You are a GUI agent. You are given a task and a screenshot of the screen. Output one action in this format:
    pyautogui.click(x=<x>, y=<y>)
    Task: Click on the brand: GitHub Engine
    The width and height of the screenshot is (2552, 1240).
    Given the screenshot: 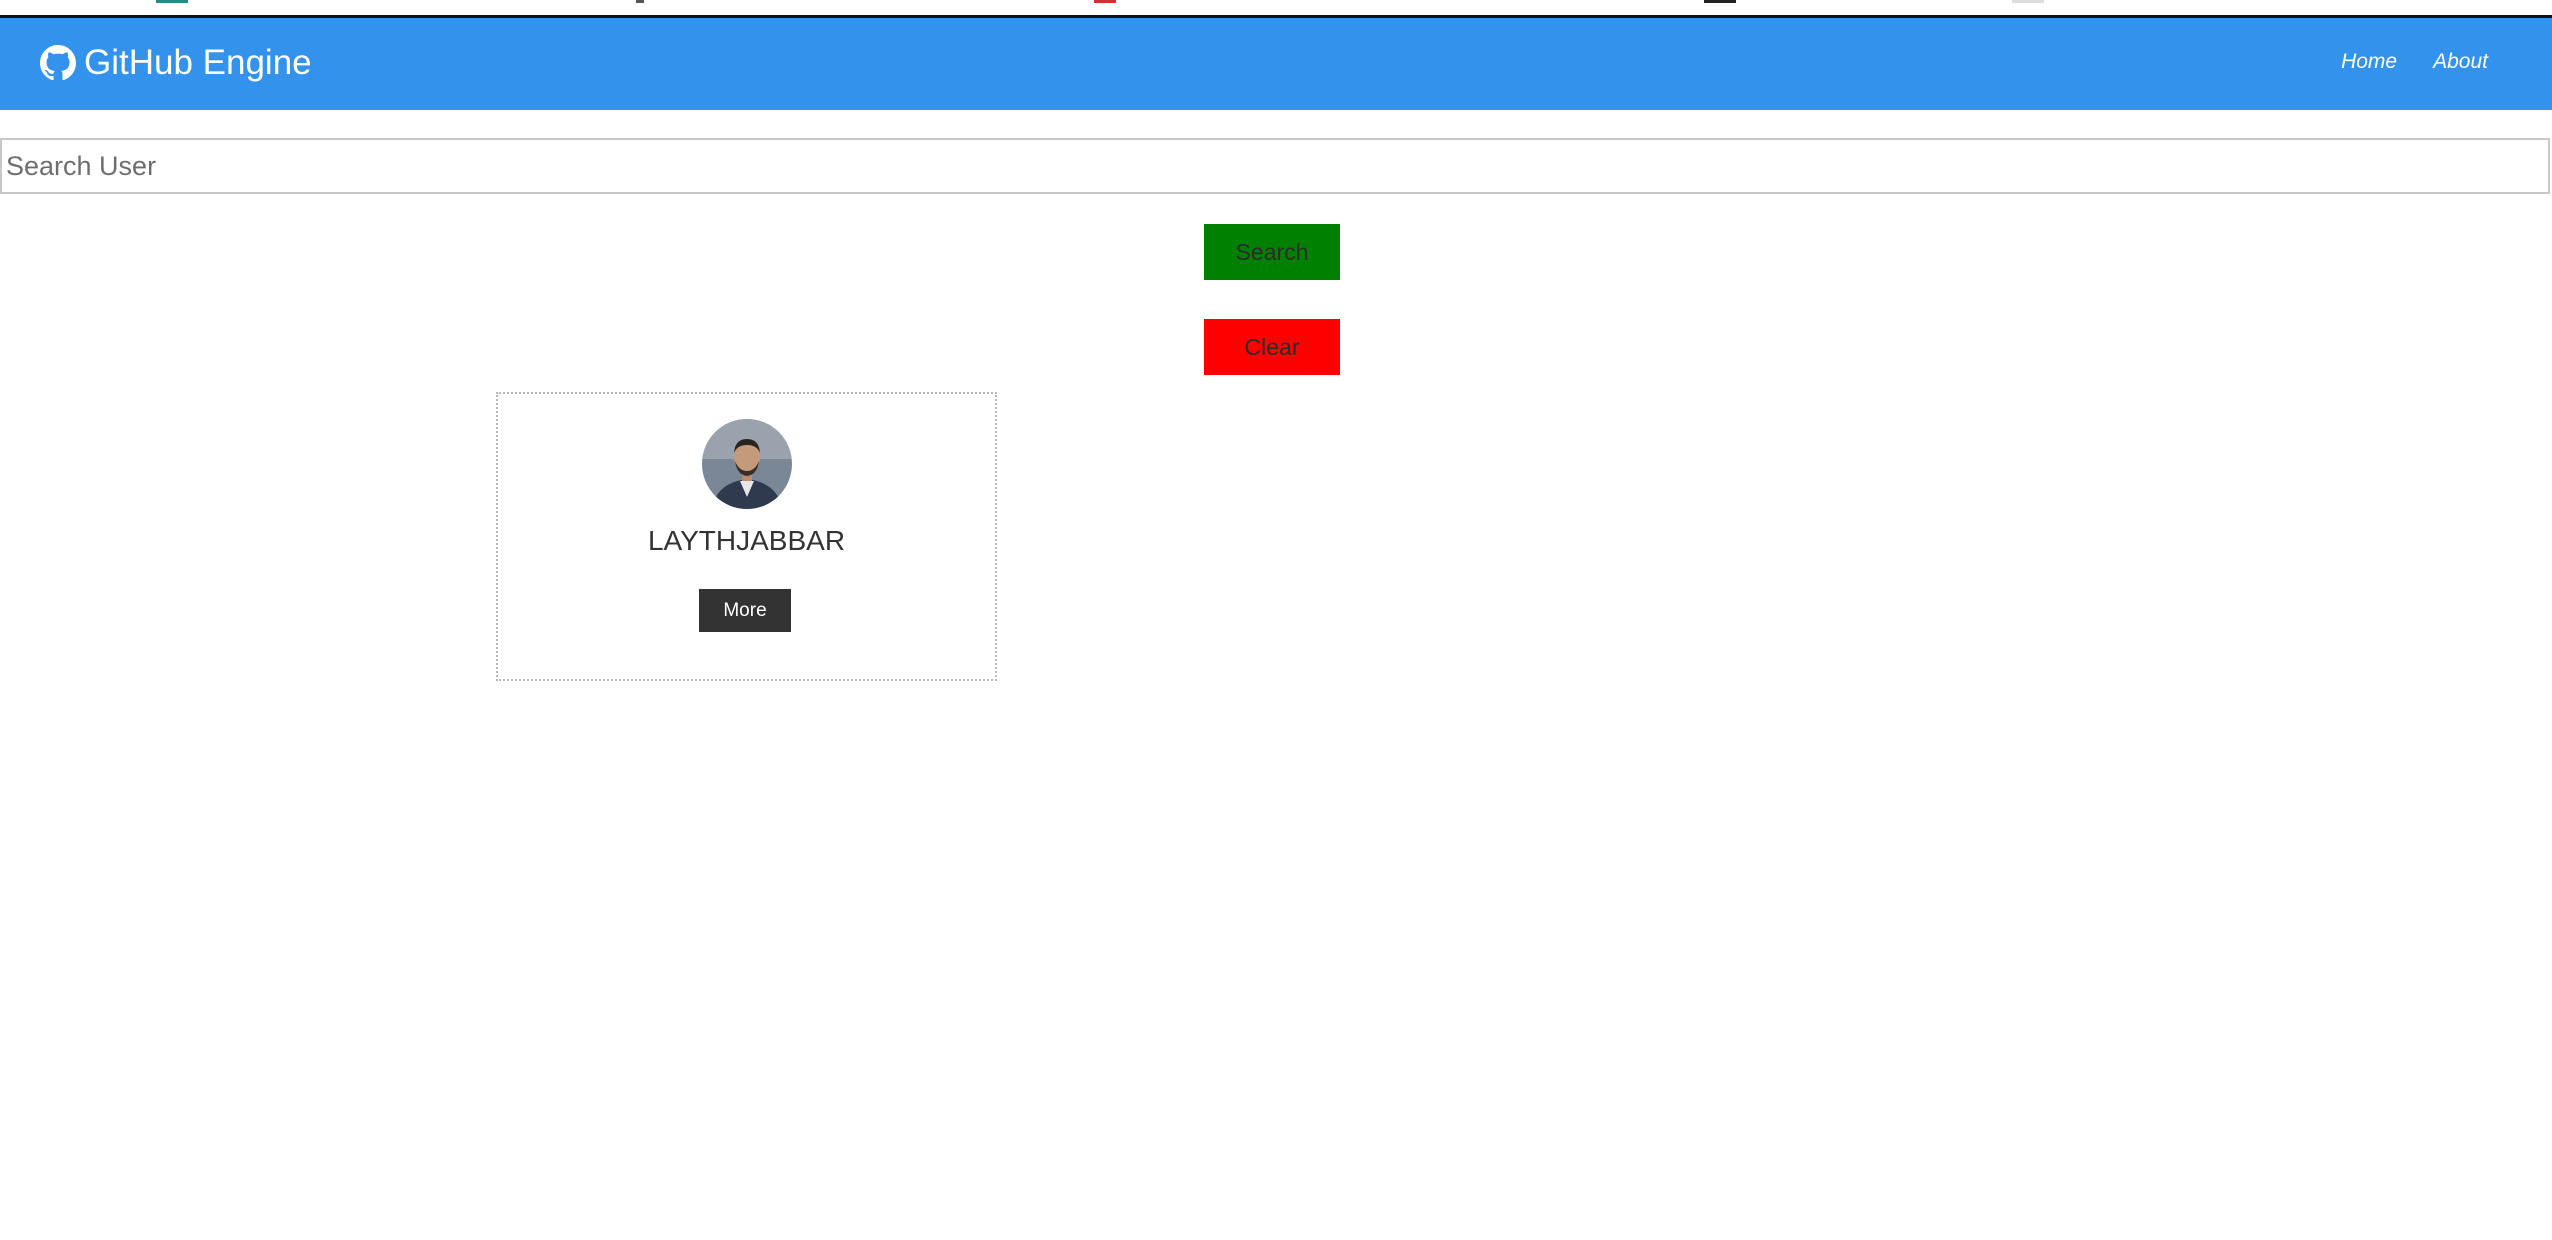 What is the action you would take?
    pyautogui.click(x=176, y=63)
    